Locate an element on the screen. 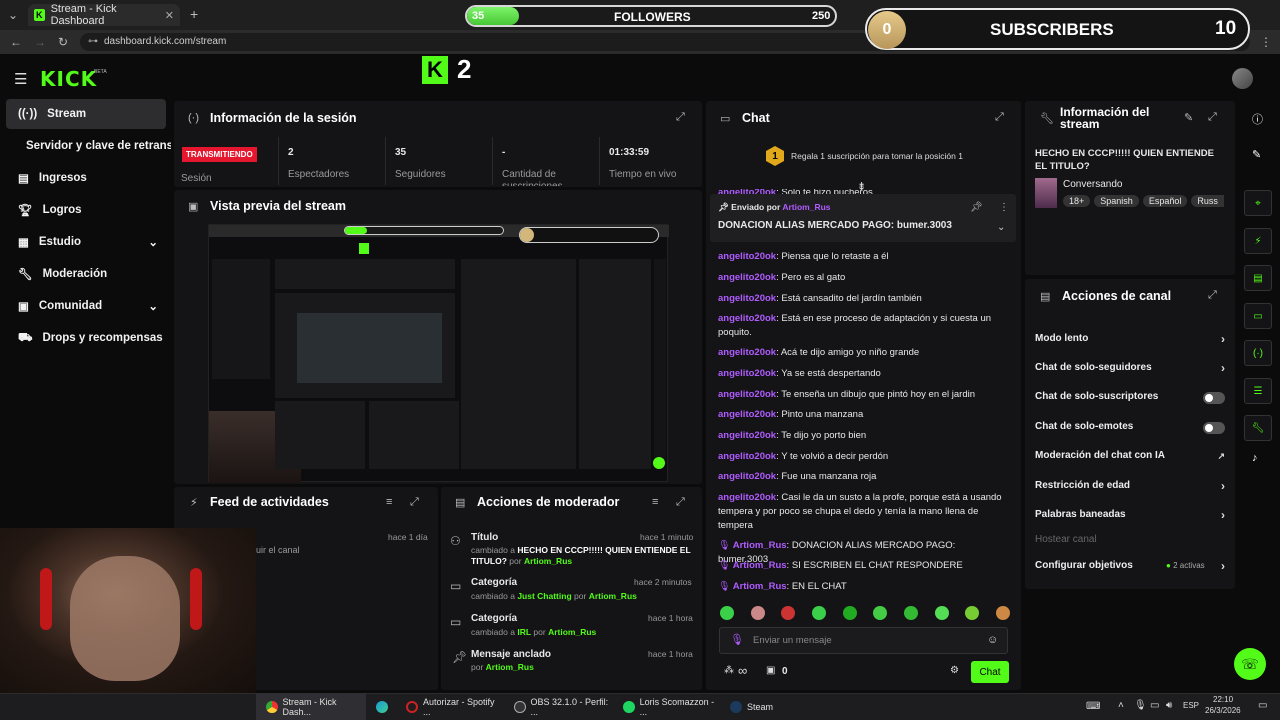 This screenshot has width=1280, height=720. chat-settings-icon: ⚙ is located at coordinates (954, 670).